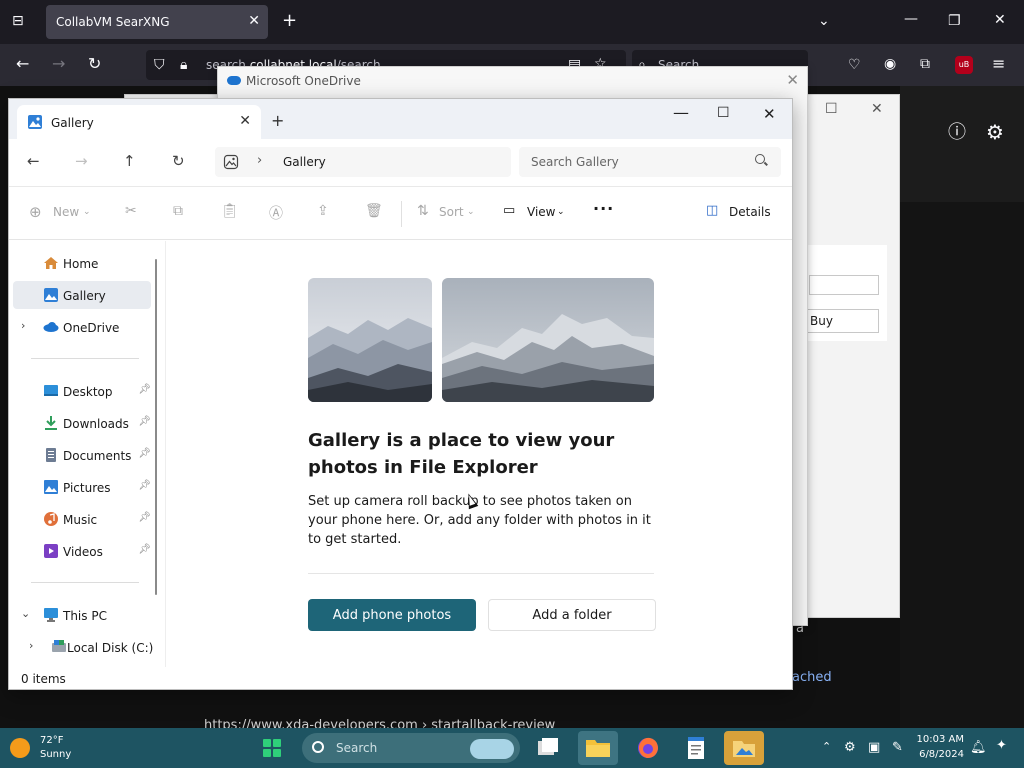 The height and width of the screenshot is (768, 1024). I want to click on clock-time: 10:03 AM, so click(938, 739).